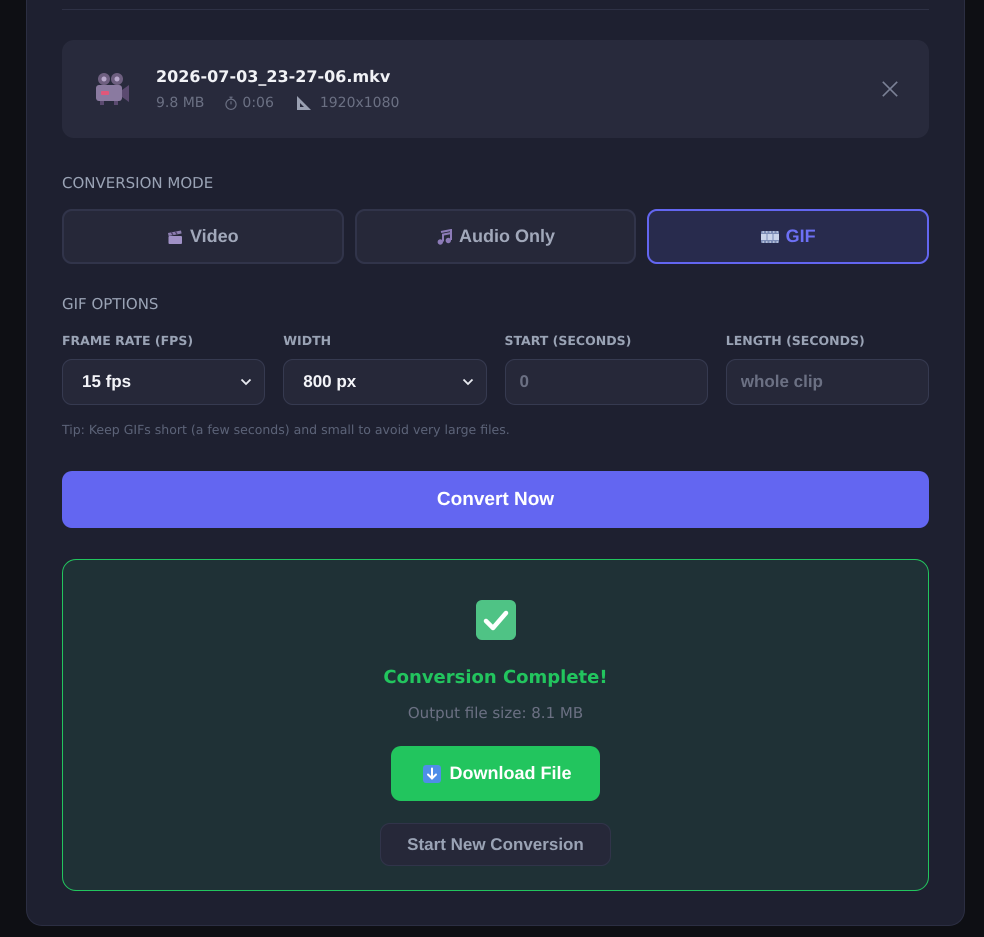 This screenshot has width=984, height=937. I want to click on success-title: Conversion Complete!, so click(495, 678).